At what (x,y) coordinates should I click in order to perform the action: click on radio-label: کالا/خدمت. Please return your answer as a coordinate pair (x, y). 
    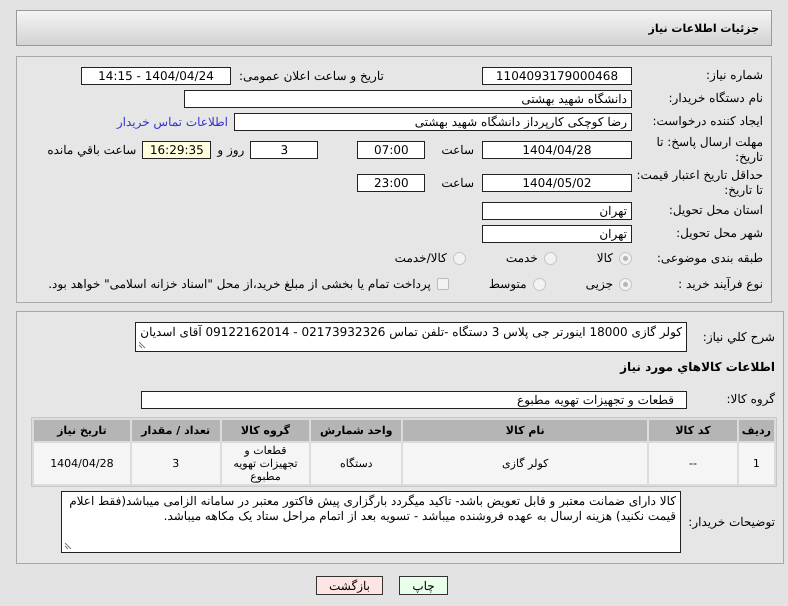
    Looking at the image, I should click on (420, 258).